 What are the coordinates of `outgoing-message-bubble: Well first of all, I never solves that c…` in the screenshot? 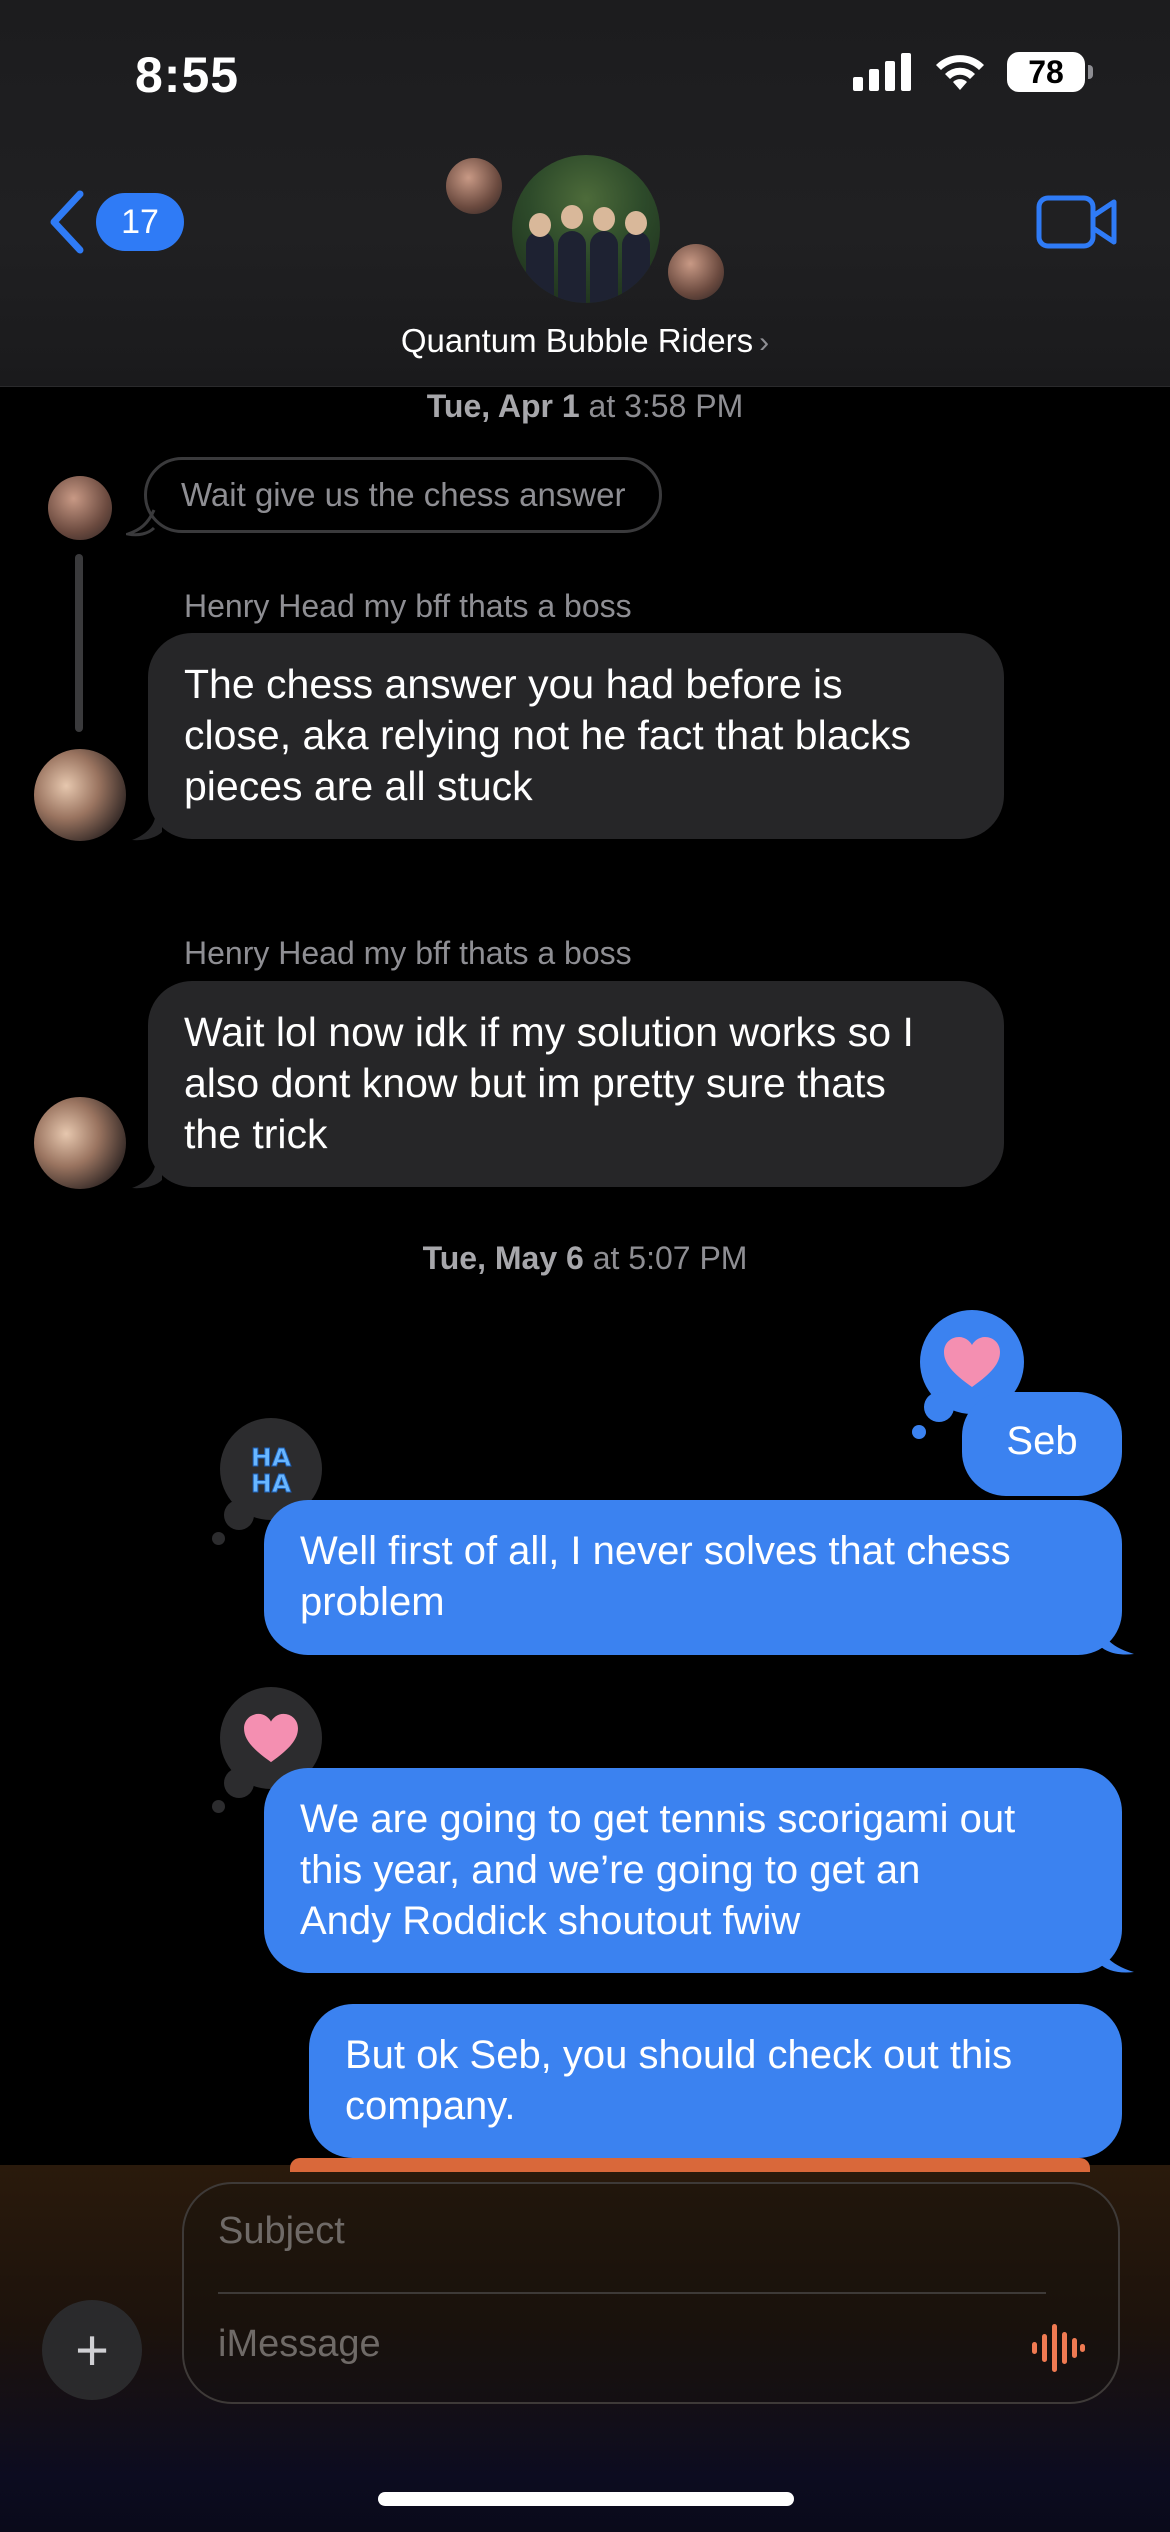 It's located at (693, 1577).